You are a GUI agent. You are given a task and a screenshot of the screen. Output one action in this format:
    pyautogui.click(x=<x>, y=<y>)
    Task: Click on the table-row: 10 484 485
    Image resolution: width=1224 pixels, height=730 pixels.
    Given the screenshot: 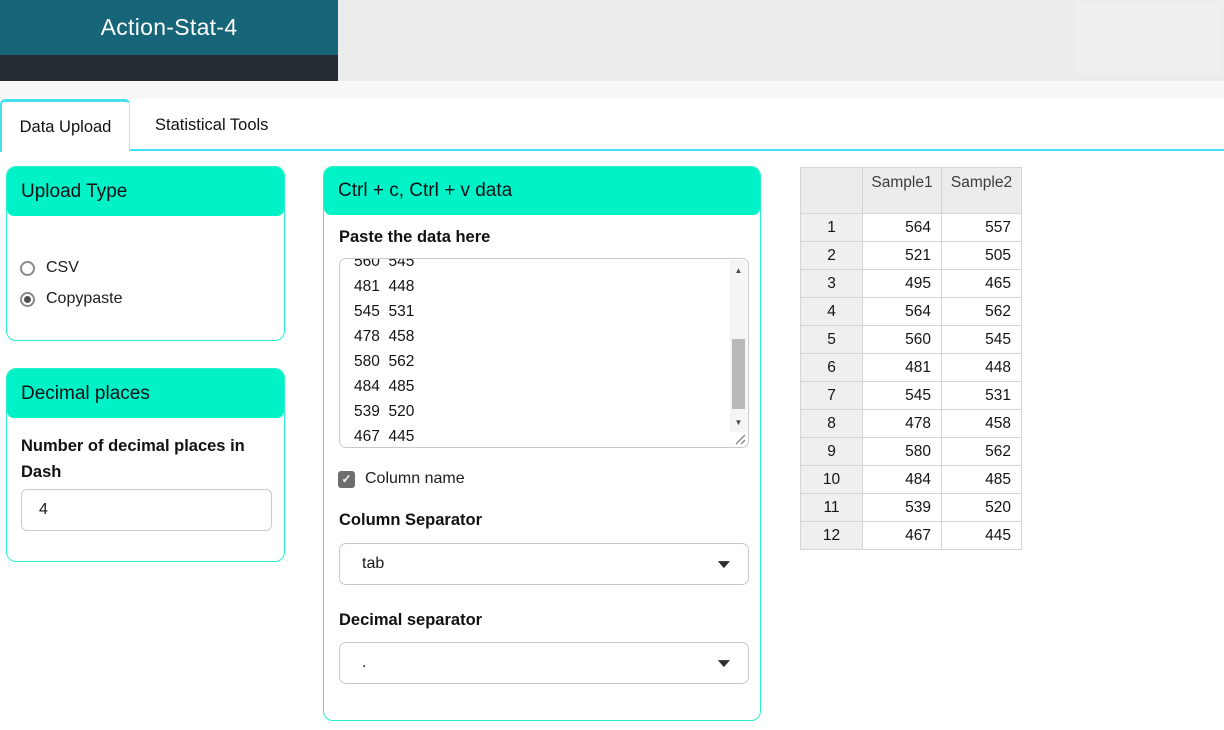 What is the action you would take?
    pyautogui.click(x=911, y=479)
    